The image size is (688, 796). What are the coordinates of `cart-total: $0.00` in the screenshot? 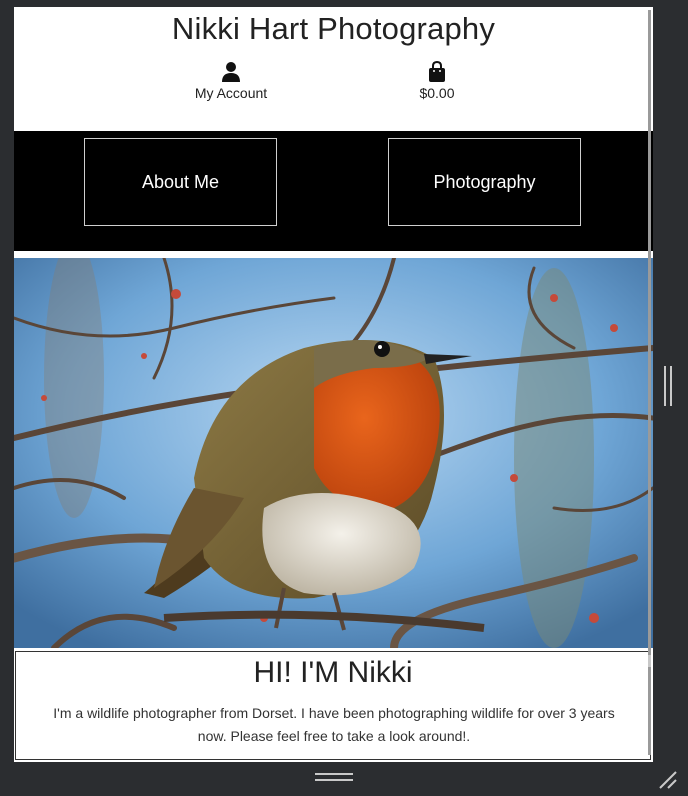 It's located at (437, 93).